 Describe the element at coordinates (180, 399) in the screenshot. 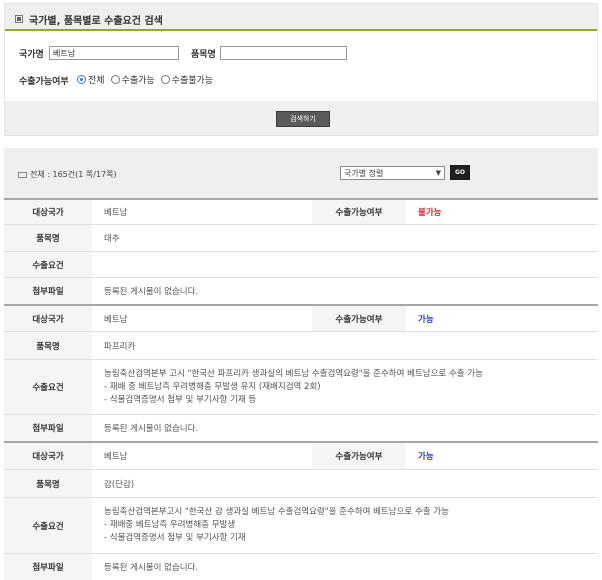

I see `requirement-line: - 식물검역증명서 첨부 및 부기사항 기재 등` at that location.